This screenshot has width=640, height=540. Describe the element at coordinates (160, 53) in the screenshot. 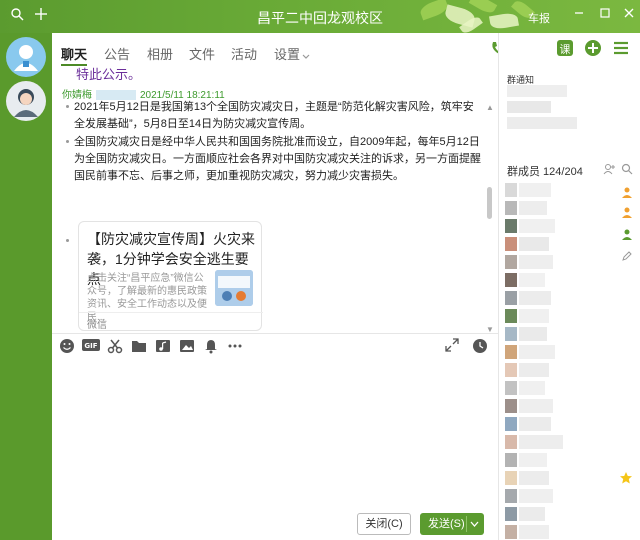

I see `tab-album: 相册` at that location.